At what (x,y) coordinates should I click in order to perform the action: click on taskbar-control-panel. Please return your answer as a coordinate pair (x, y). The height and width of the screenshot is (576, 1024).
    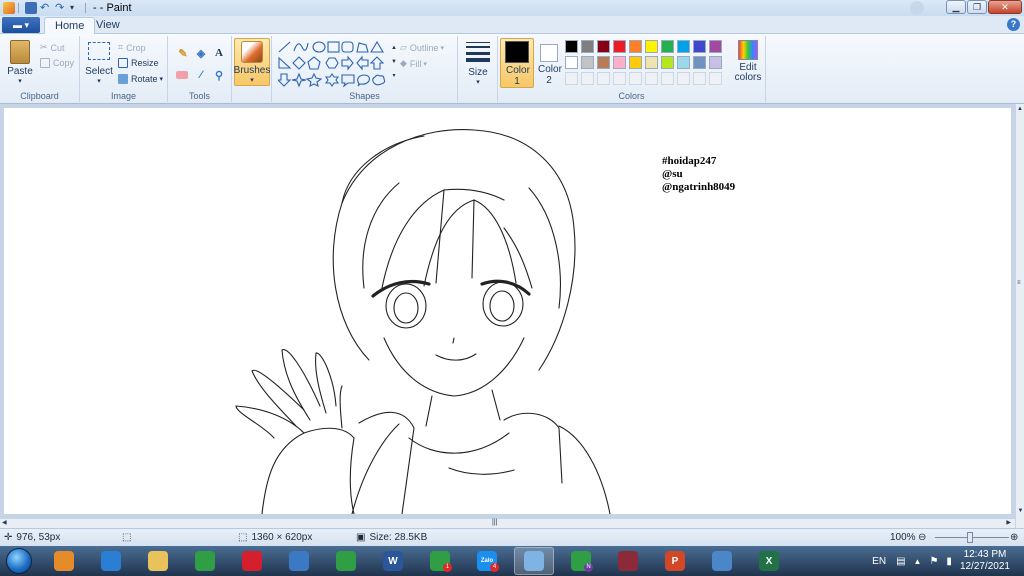
    Looking at the image, I should click on (722, 561).